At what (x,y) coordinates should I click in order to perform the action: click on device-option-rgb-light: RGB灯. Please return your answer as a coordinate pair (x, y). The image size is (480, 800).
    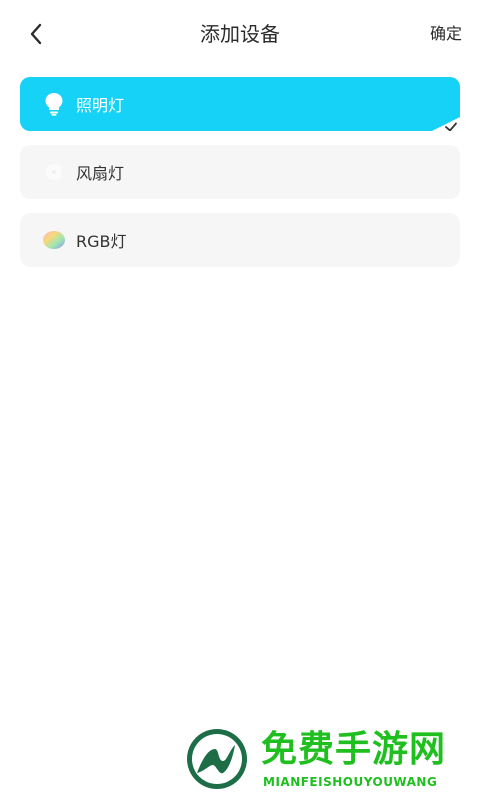
    Looking at the image, I should click on (240, 240).